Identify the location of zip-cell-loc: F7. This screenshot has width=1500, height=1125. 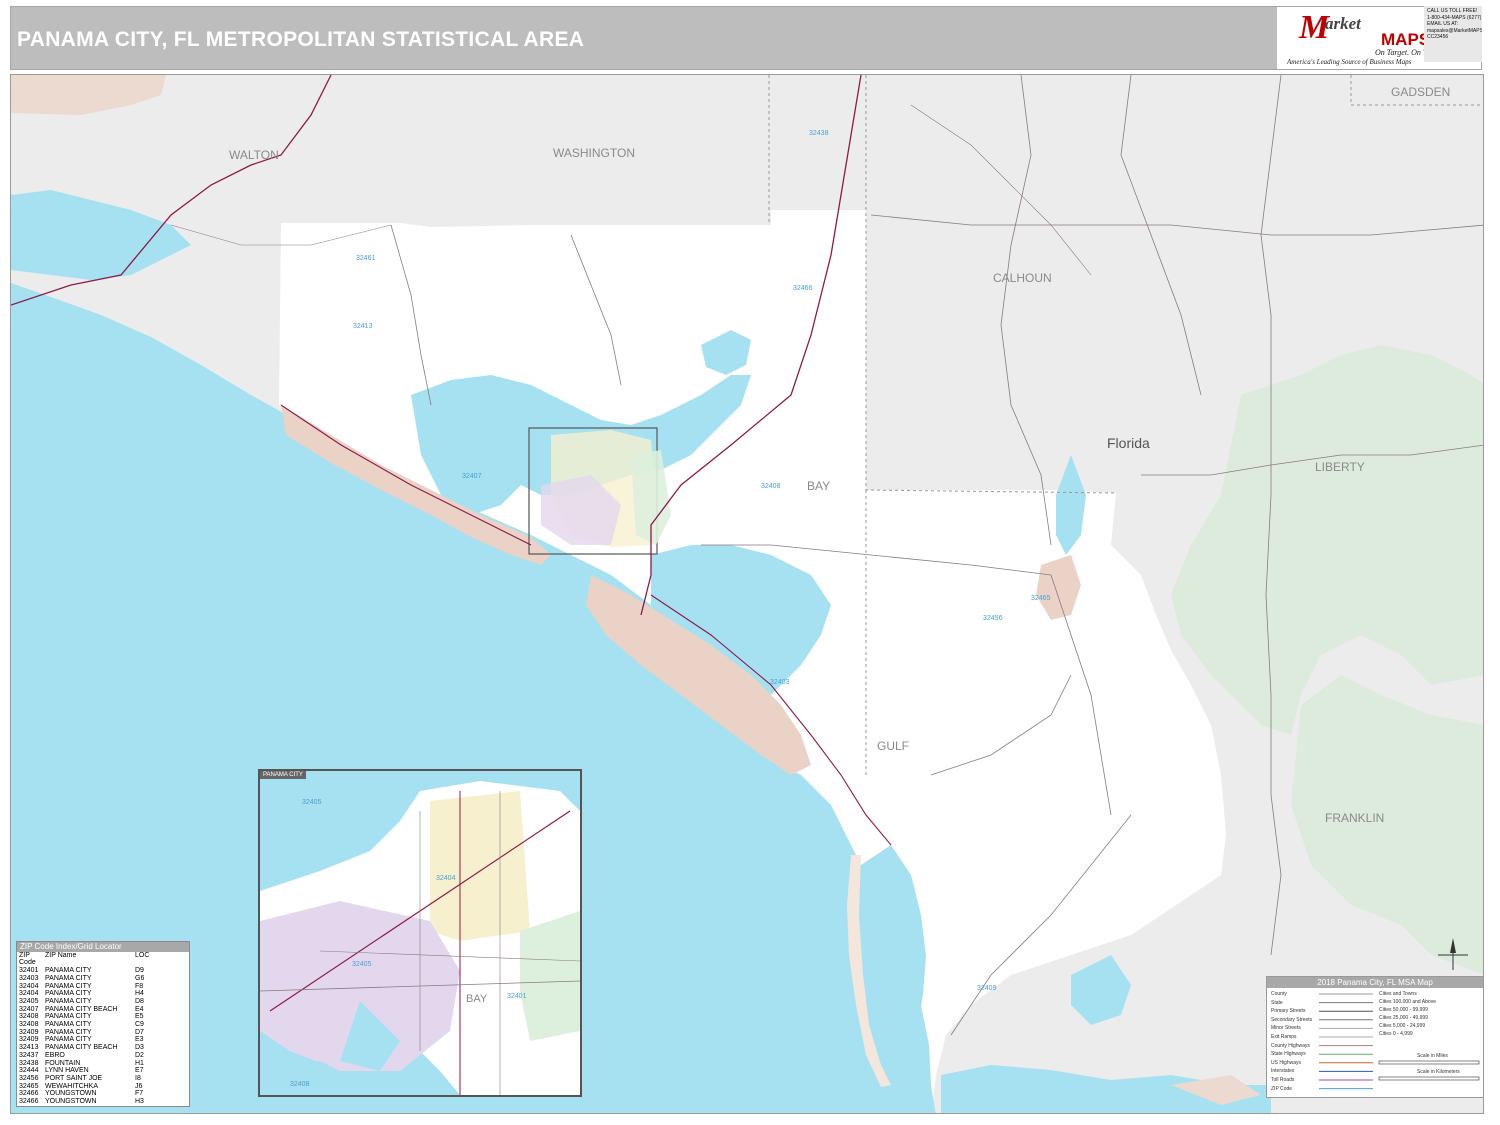
(139, 1094).